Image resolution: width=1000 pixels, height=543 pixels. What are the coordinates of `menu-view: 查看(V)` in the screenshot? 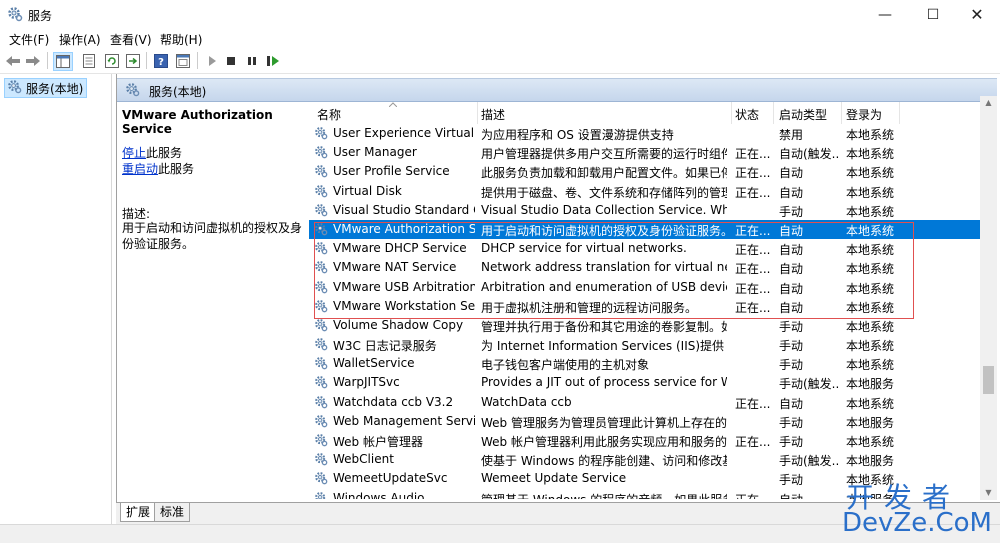 It's located at (131, 39).